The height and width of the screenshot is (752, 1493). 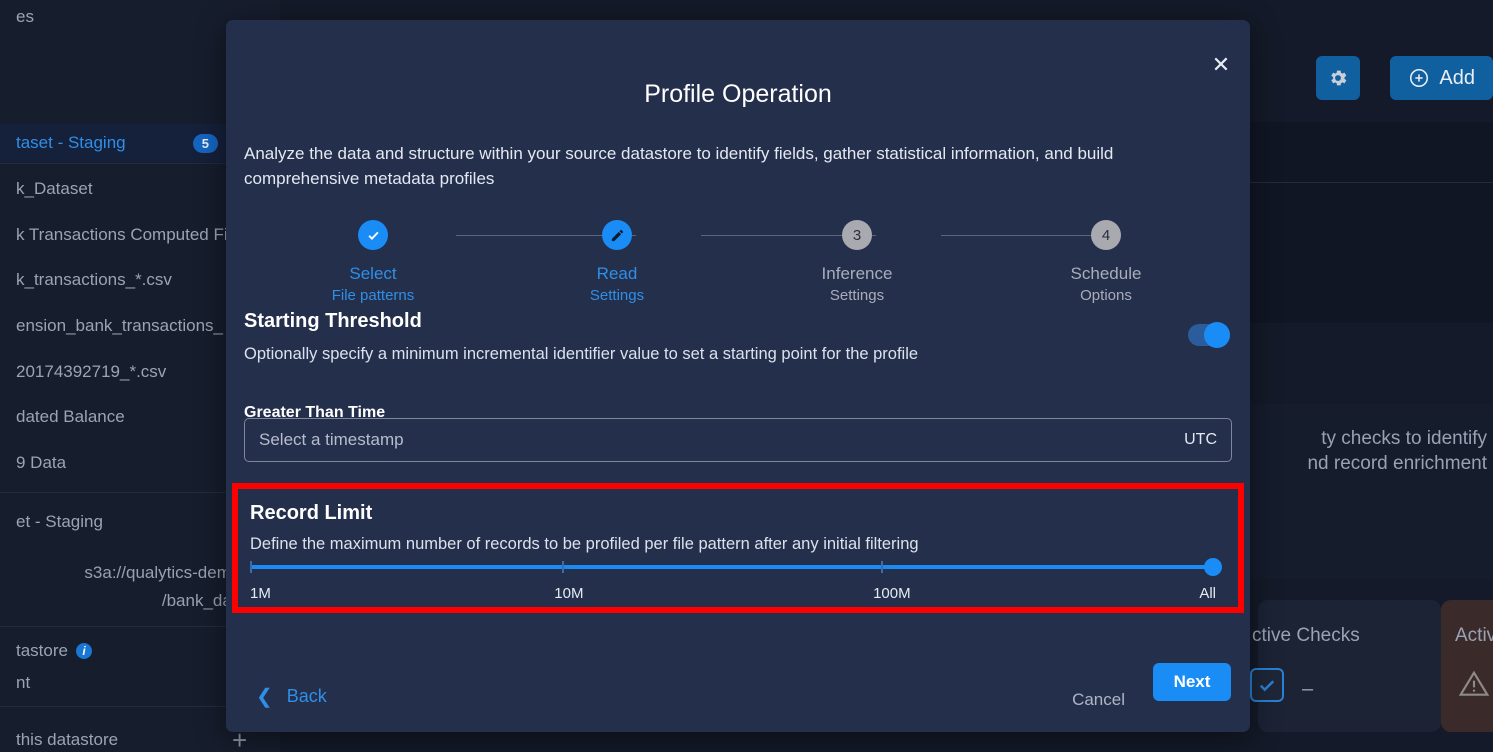 What do you see at coordinates (857, 235) in the screenshot?
I see `step-marker-3: 3` at bounding box center [857, 235].